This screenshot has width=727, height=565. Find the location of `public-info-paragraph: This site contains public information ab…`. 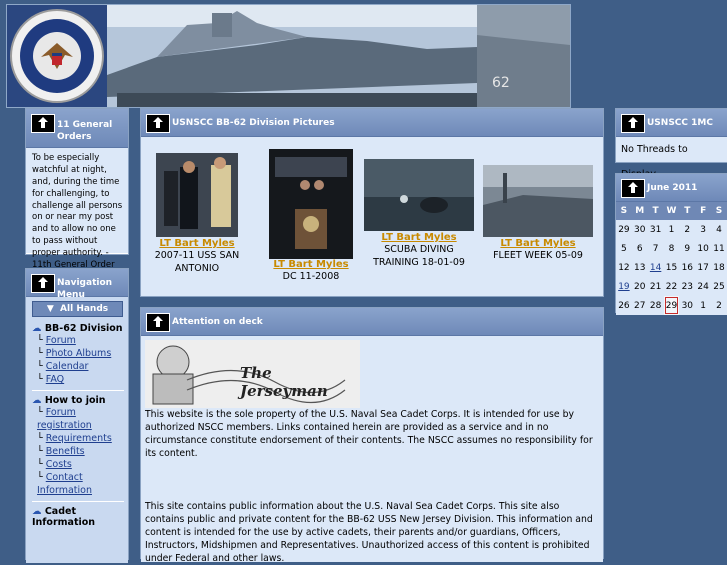

public-info-paragraph: This site contains public information ab… is located at coordinates (369, 532).